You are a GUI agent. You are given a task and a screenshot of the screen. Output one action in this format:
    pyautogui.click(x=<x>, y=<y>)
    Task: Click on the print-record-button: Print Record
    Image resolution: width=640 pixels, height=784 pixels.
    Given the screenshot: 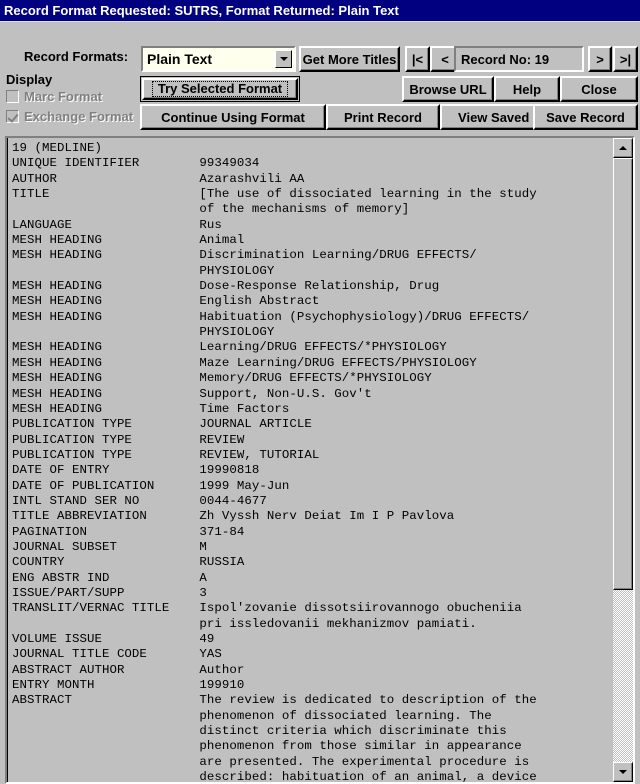 What is the action you would take?
    pyautogui.click(x=383, y=117)
    